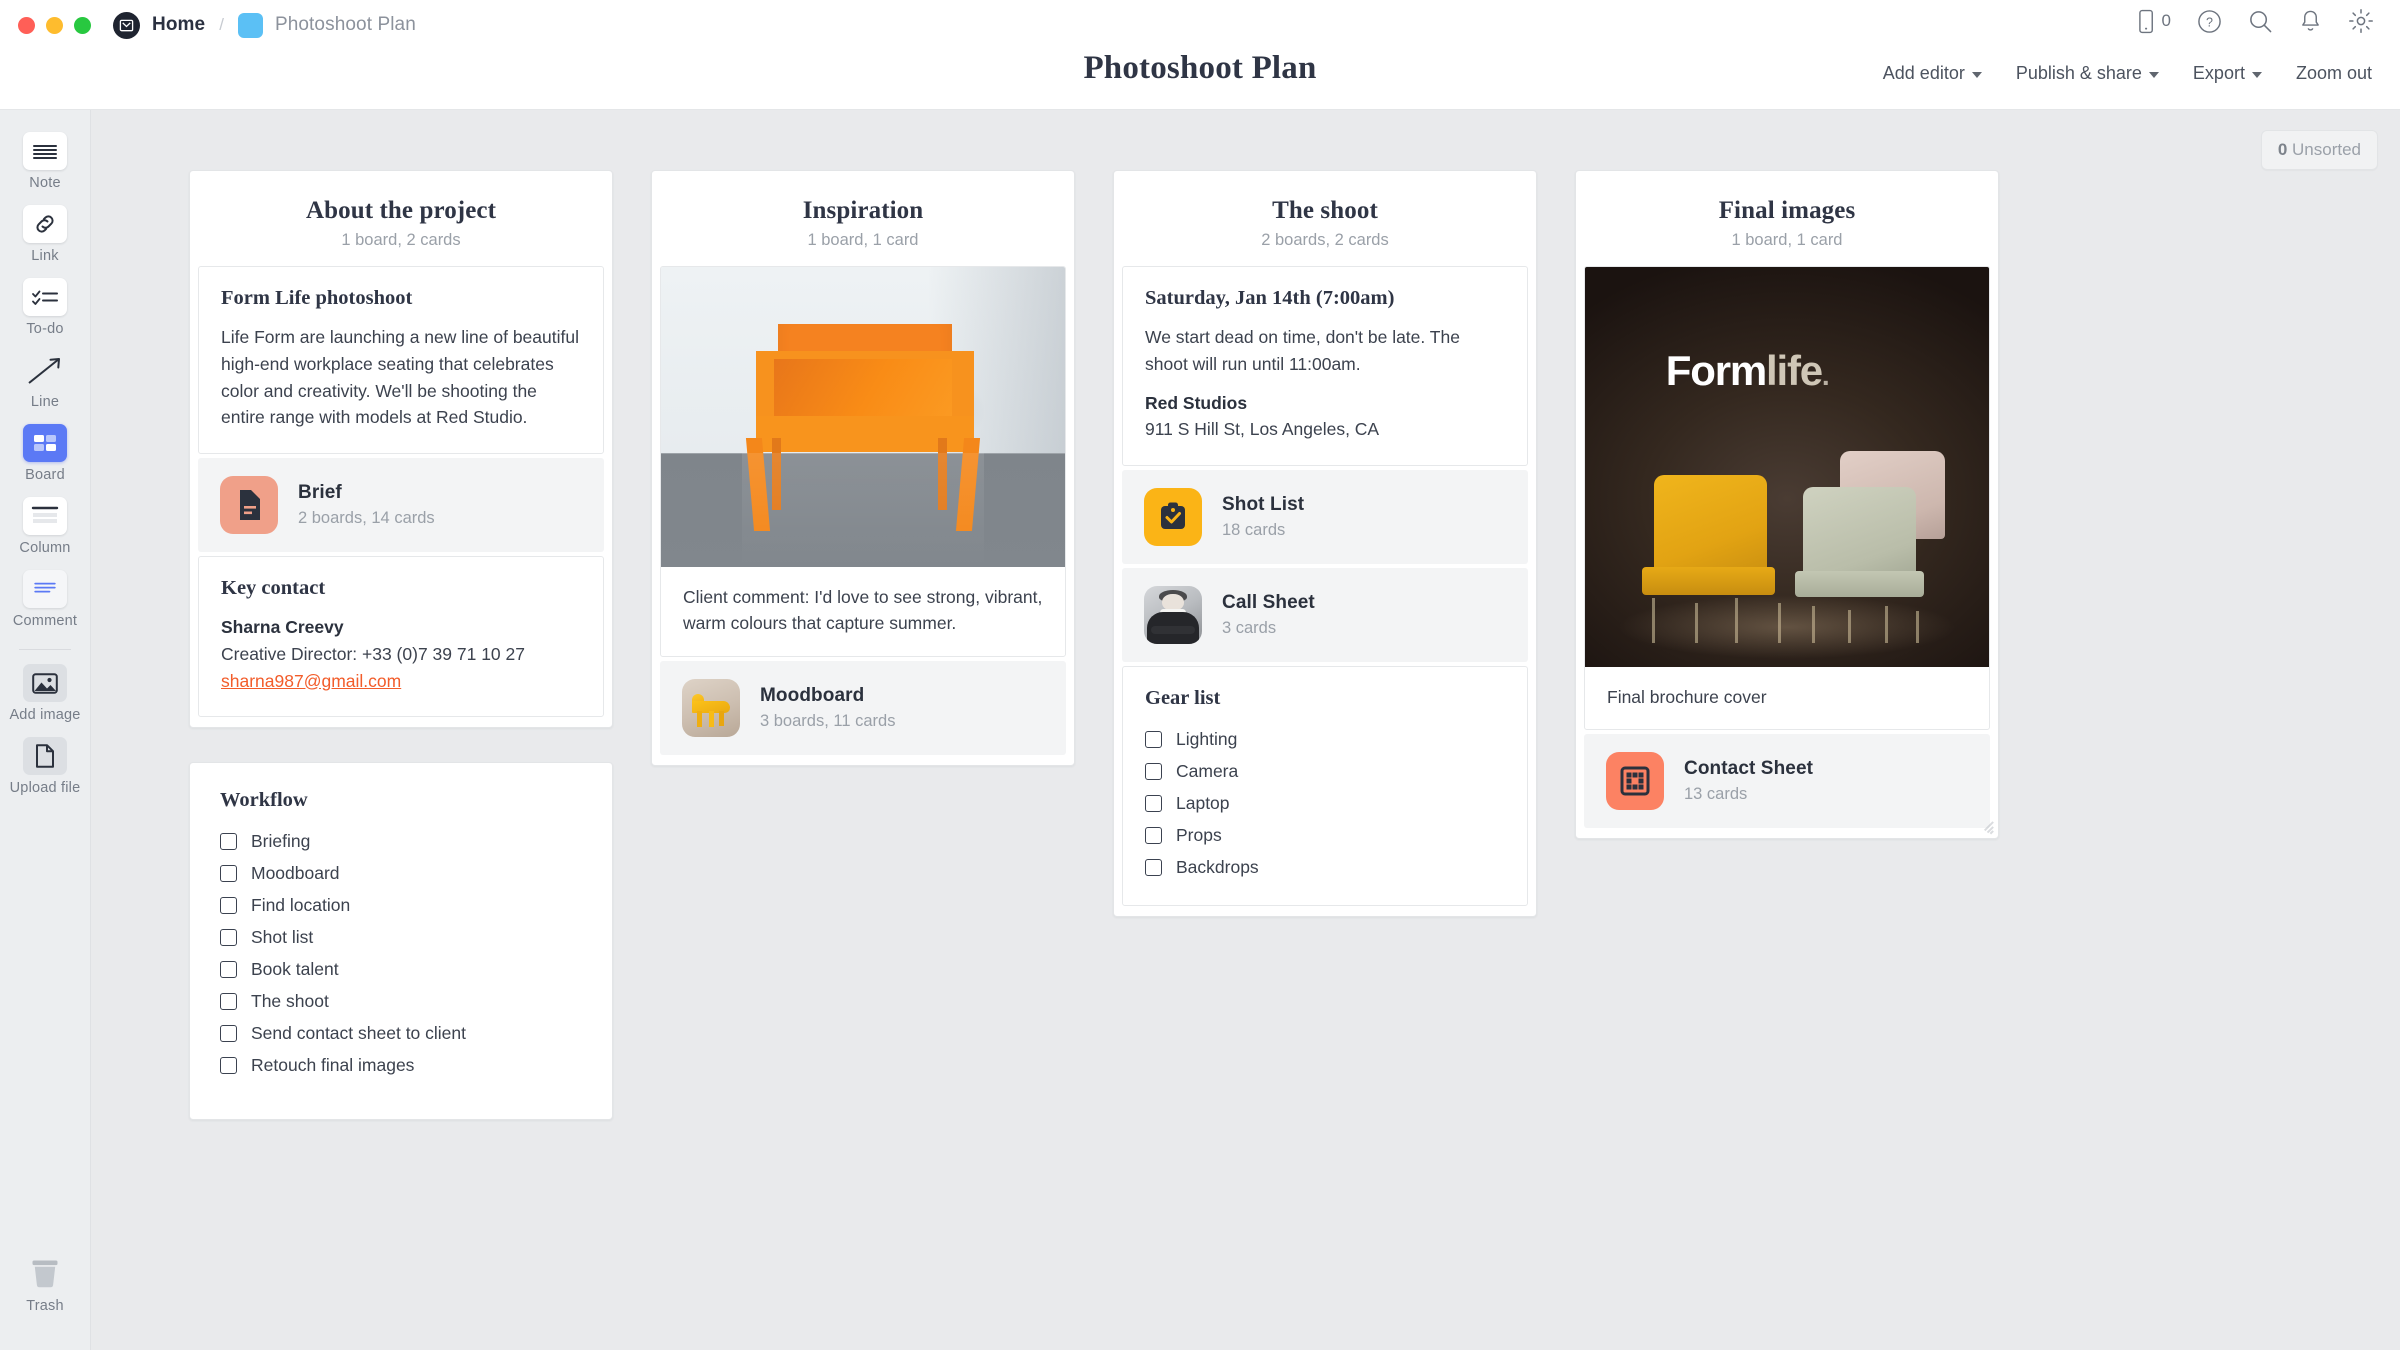  Describe the element at coordinates (1268, 615) in the screenshot. I see `board-card-meta: Call Sheet 3 cards` at that location.